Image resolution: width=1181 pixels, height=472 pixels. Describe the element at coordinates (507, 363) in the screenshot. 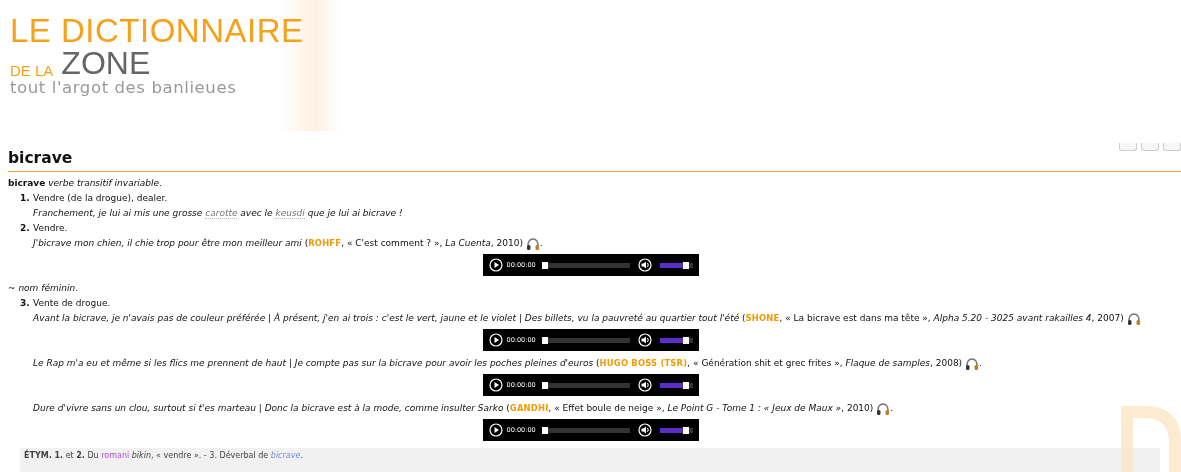

I see `example-quote: Le Rap m'a eu et même si les flics me prennent de haut | Je compte pas sur la bicrave pour avoir les poches pleines d'euros (HUGO BOSS (TSR), « Génération shit et grec frites », Flaque de samples, 2008) .` at that location.